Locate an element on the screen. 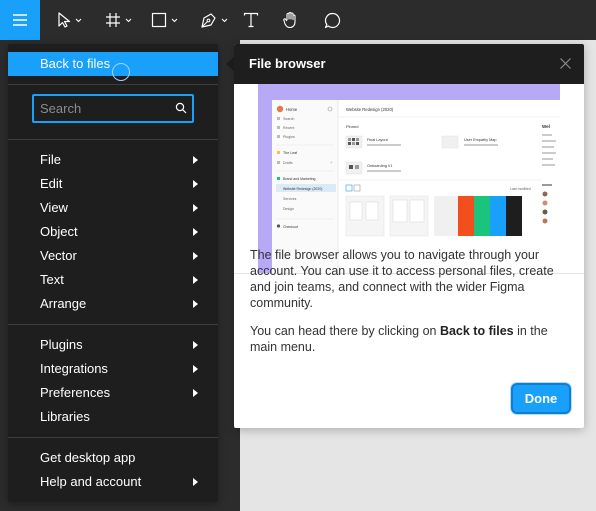 Image resolution: width=596 pixels, height=511 pixels. preview-sidebar-item: Search is located at coordinates (288, 119).